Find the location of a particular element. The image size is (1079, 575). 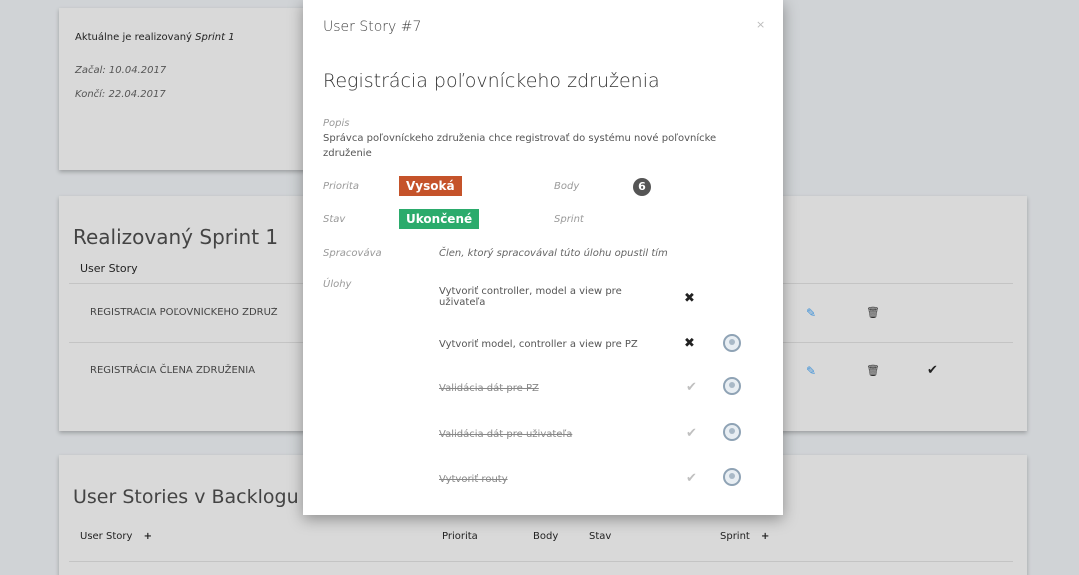

backlog-col-state: Stav is located at coordinates (600, 536).